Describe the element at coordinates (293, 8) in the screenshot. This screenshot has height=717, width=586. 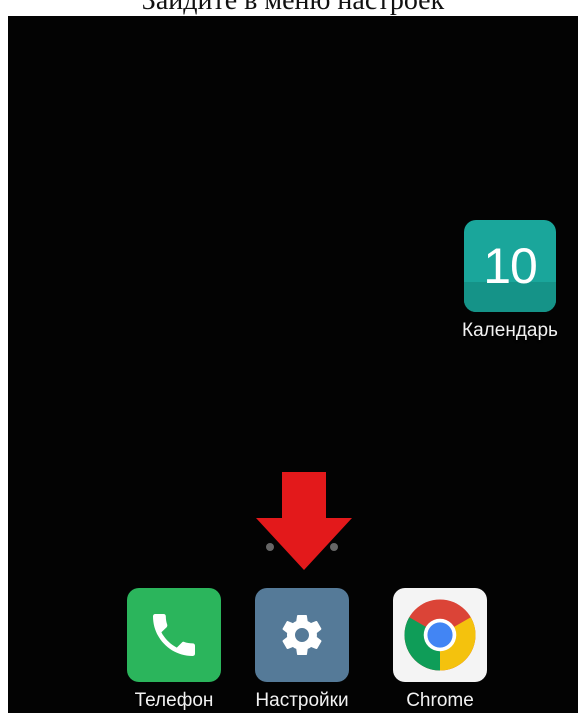
I see `instruction-caption: Зайдите в меню настроек` at that location.